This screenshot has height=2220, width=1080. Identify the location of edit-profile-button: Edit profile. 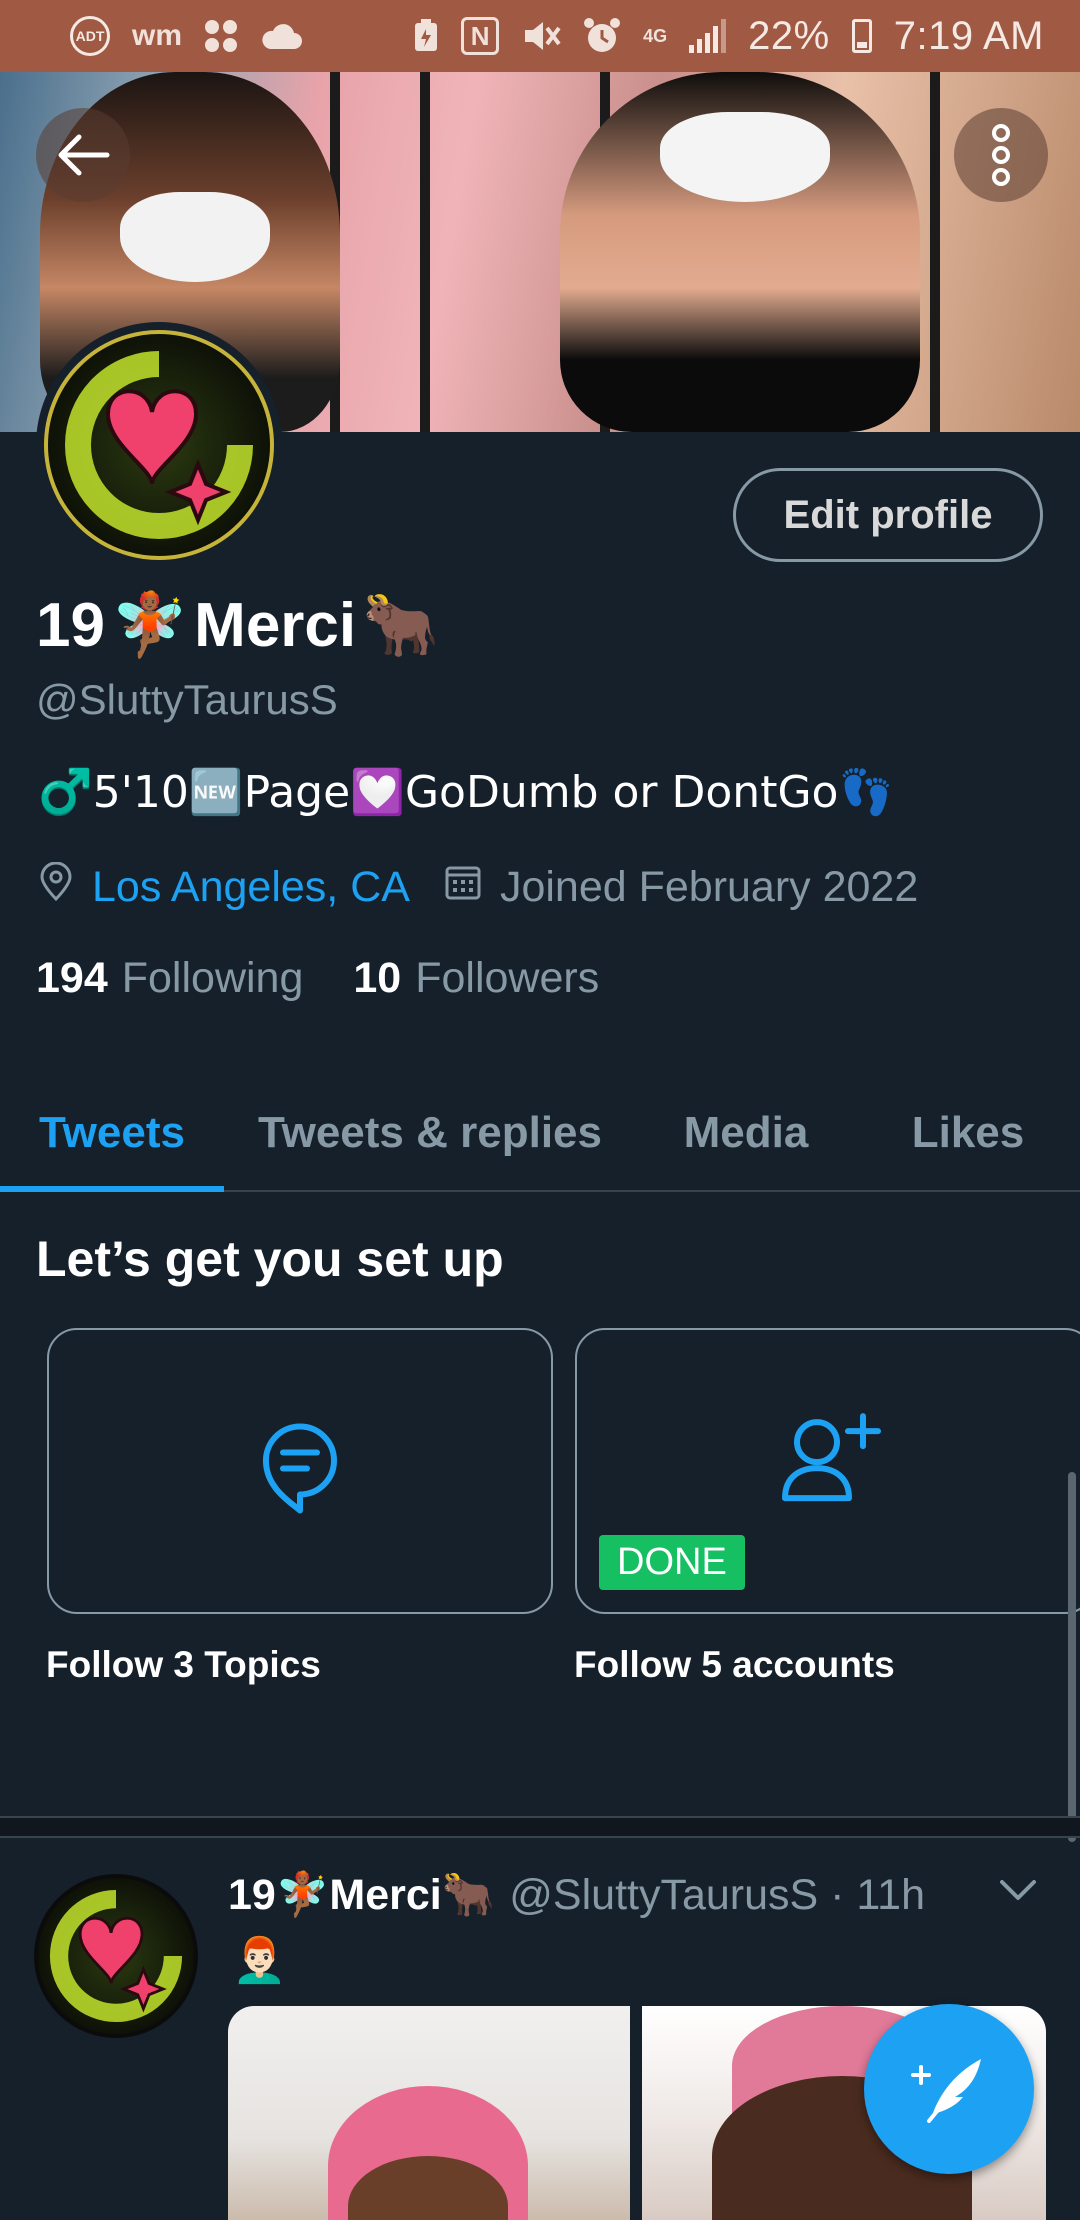
(888, 515).